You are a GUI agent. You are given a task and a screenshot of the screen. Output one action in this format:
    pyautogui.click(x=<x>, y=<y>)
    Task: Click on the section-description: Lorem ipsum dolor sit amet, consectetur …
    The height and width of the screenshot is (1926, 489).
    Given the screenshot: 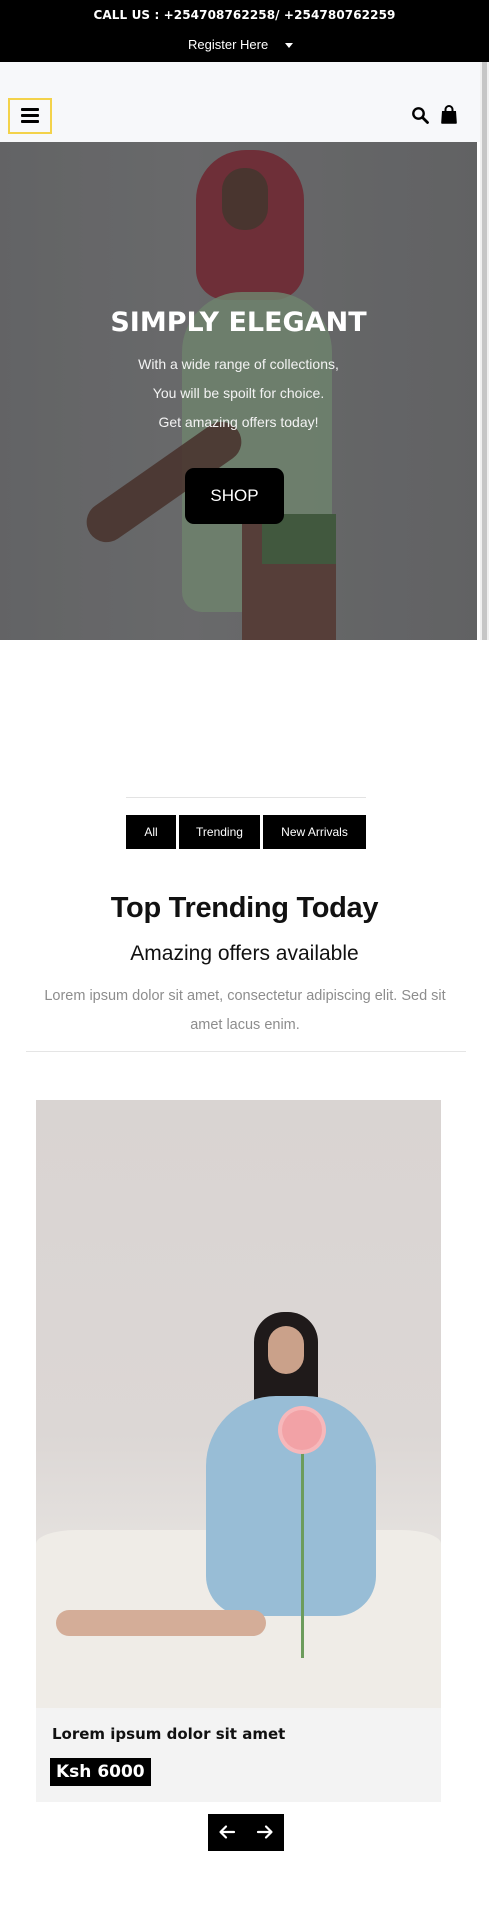 What is the action you would take?
    pyautogui.click(x=245, y=1010)
    